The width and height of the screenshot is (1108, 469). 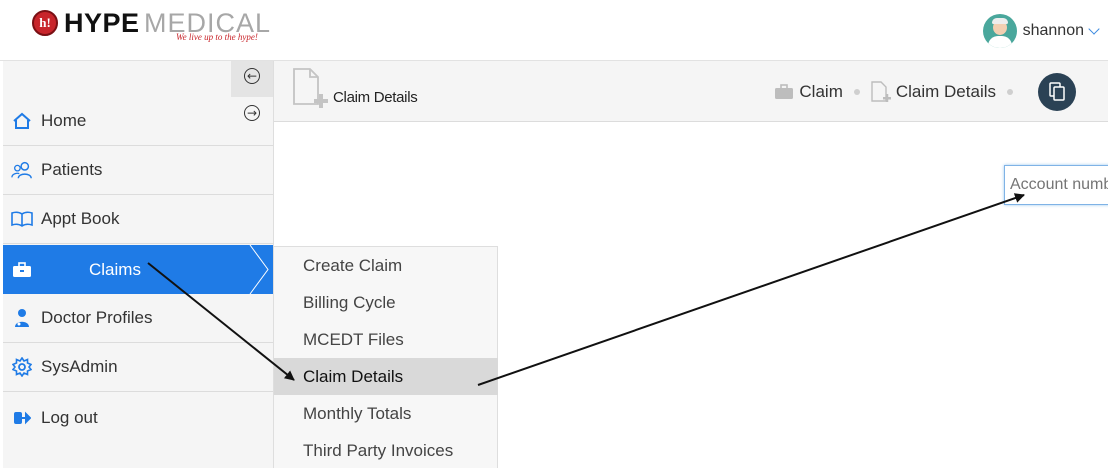 I want to click on copy-icon, so click(x=1057, y=91).